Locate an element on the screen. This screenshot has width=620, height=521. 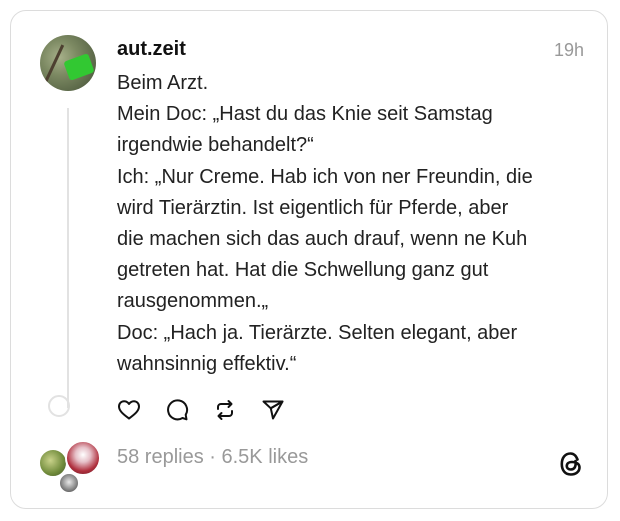
repost-button is located at coordinates (225, 410).